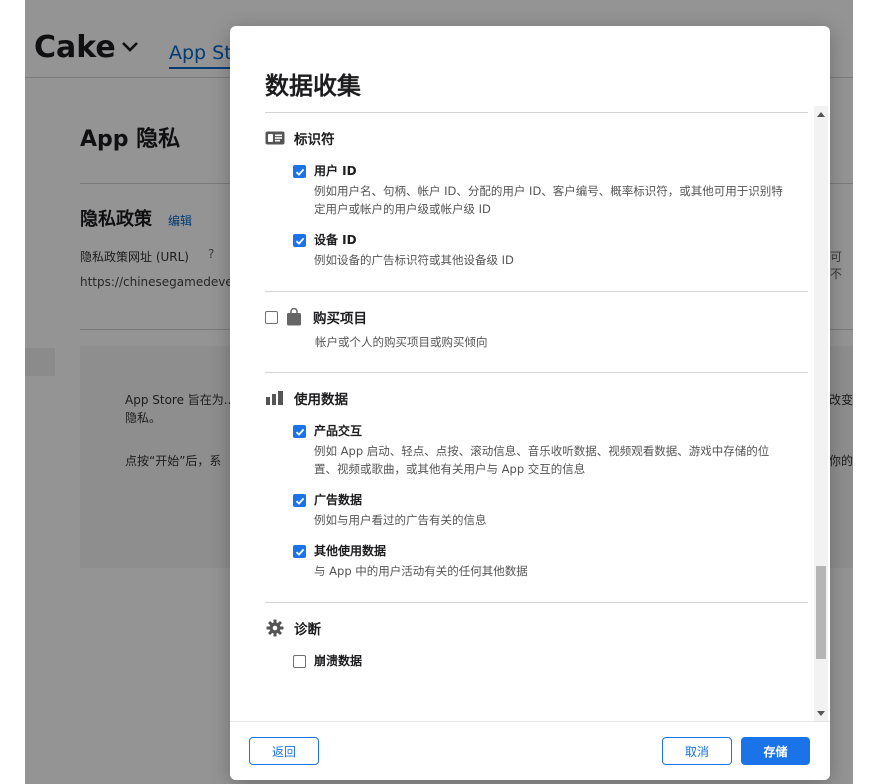 Image resolution: width=873 pixels, height=784 pixels. I want to click on dialog-footer: 返回 取消 存储, so click(530, 750).